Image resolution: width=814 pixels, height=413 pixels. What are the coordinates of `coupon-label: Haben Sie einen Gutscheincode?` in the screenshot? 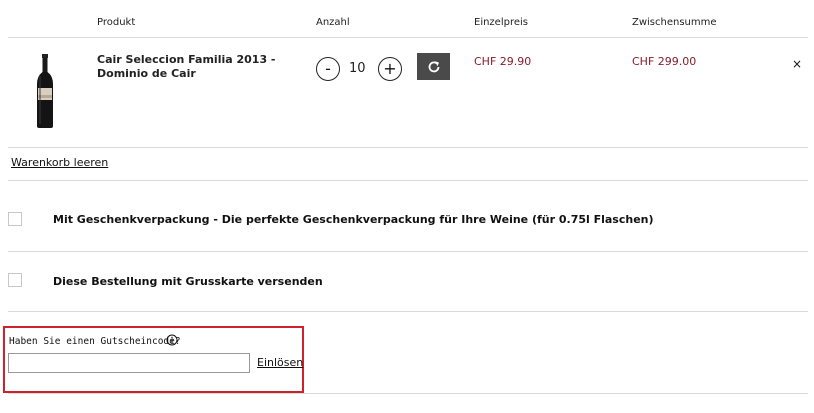 It's located at (95, 341).